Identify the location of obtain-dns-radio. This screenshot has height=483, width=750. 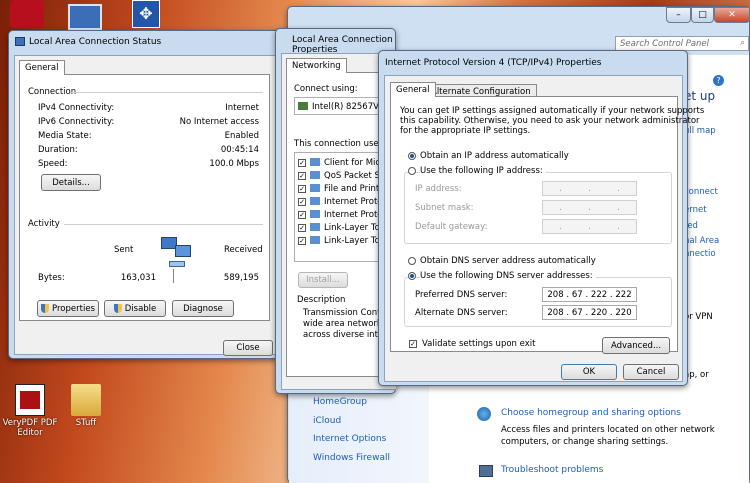
(412, 261).